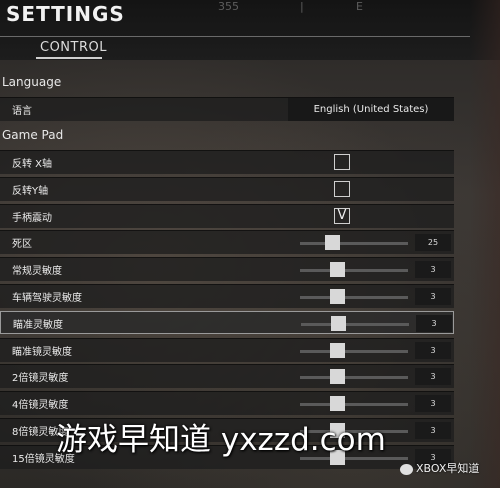  I want to click on section-language: Language, so click(32, 82).